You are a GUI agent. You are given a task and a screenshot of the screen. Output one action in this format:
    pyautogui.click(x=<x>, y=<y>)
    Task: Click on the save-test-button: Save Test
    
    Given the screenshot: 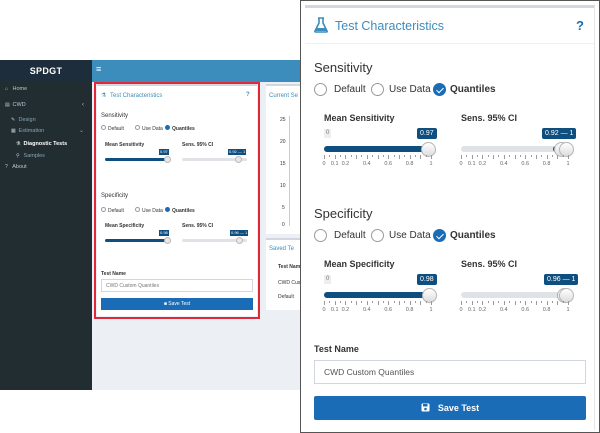 What is the action you would take?
    pyautogui.click(x=450, y=408)
    